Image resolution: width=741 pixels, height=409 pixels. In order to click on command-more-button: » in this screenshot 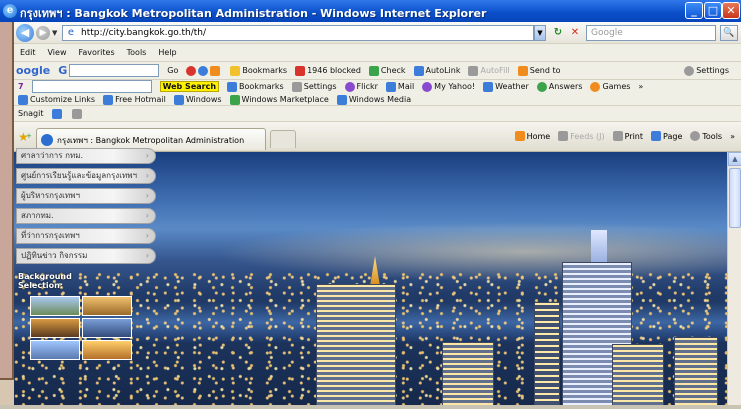, I will do `click(732, 136)`.